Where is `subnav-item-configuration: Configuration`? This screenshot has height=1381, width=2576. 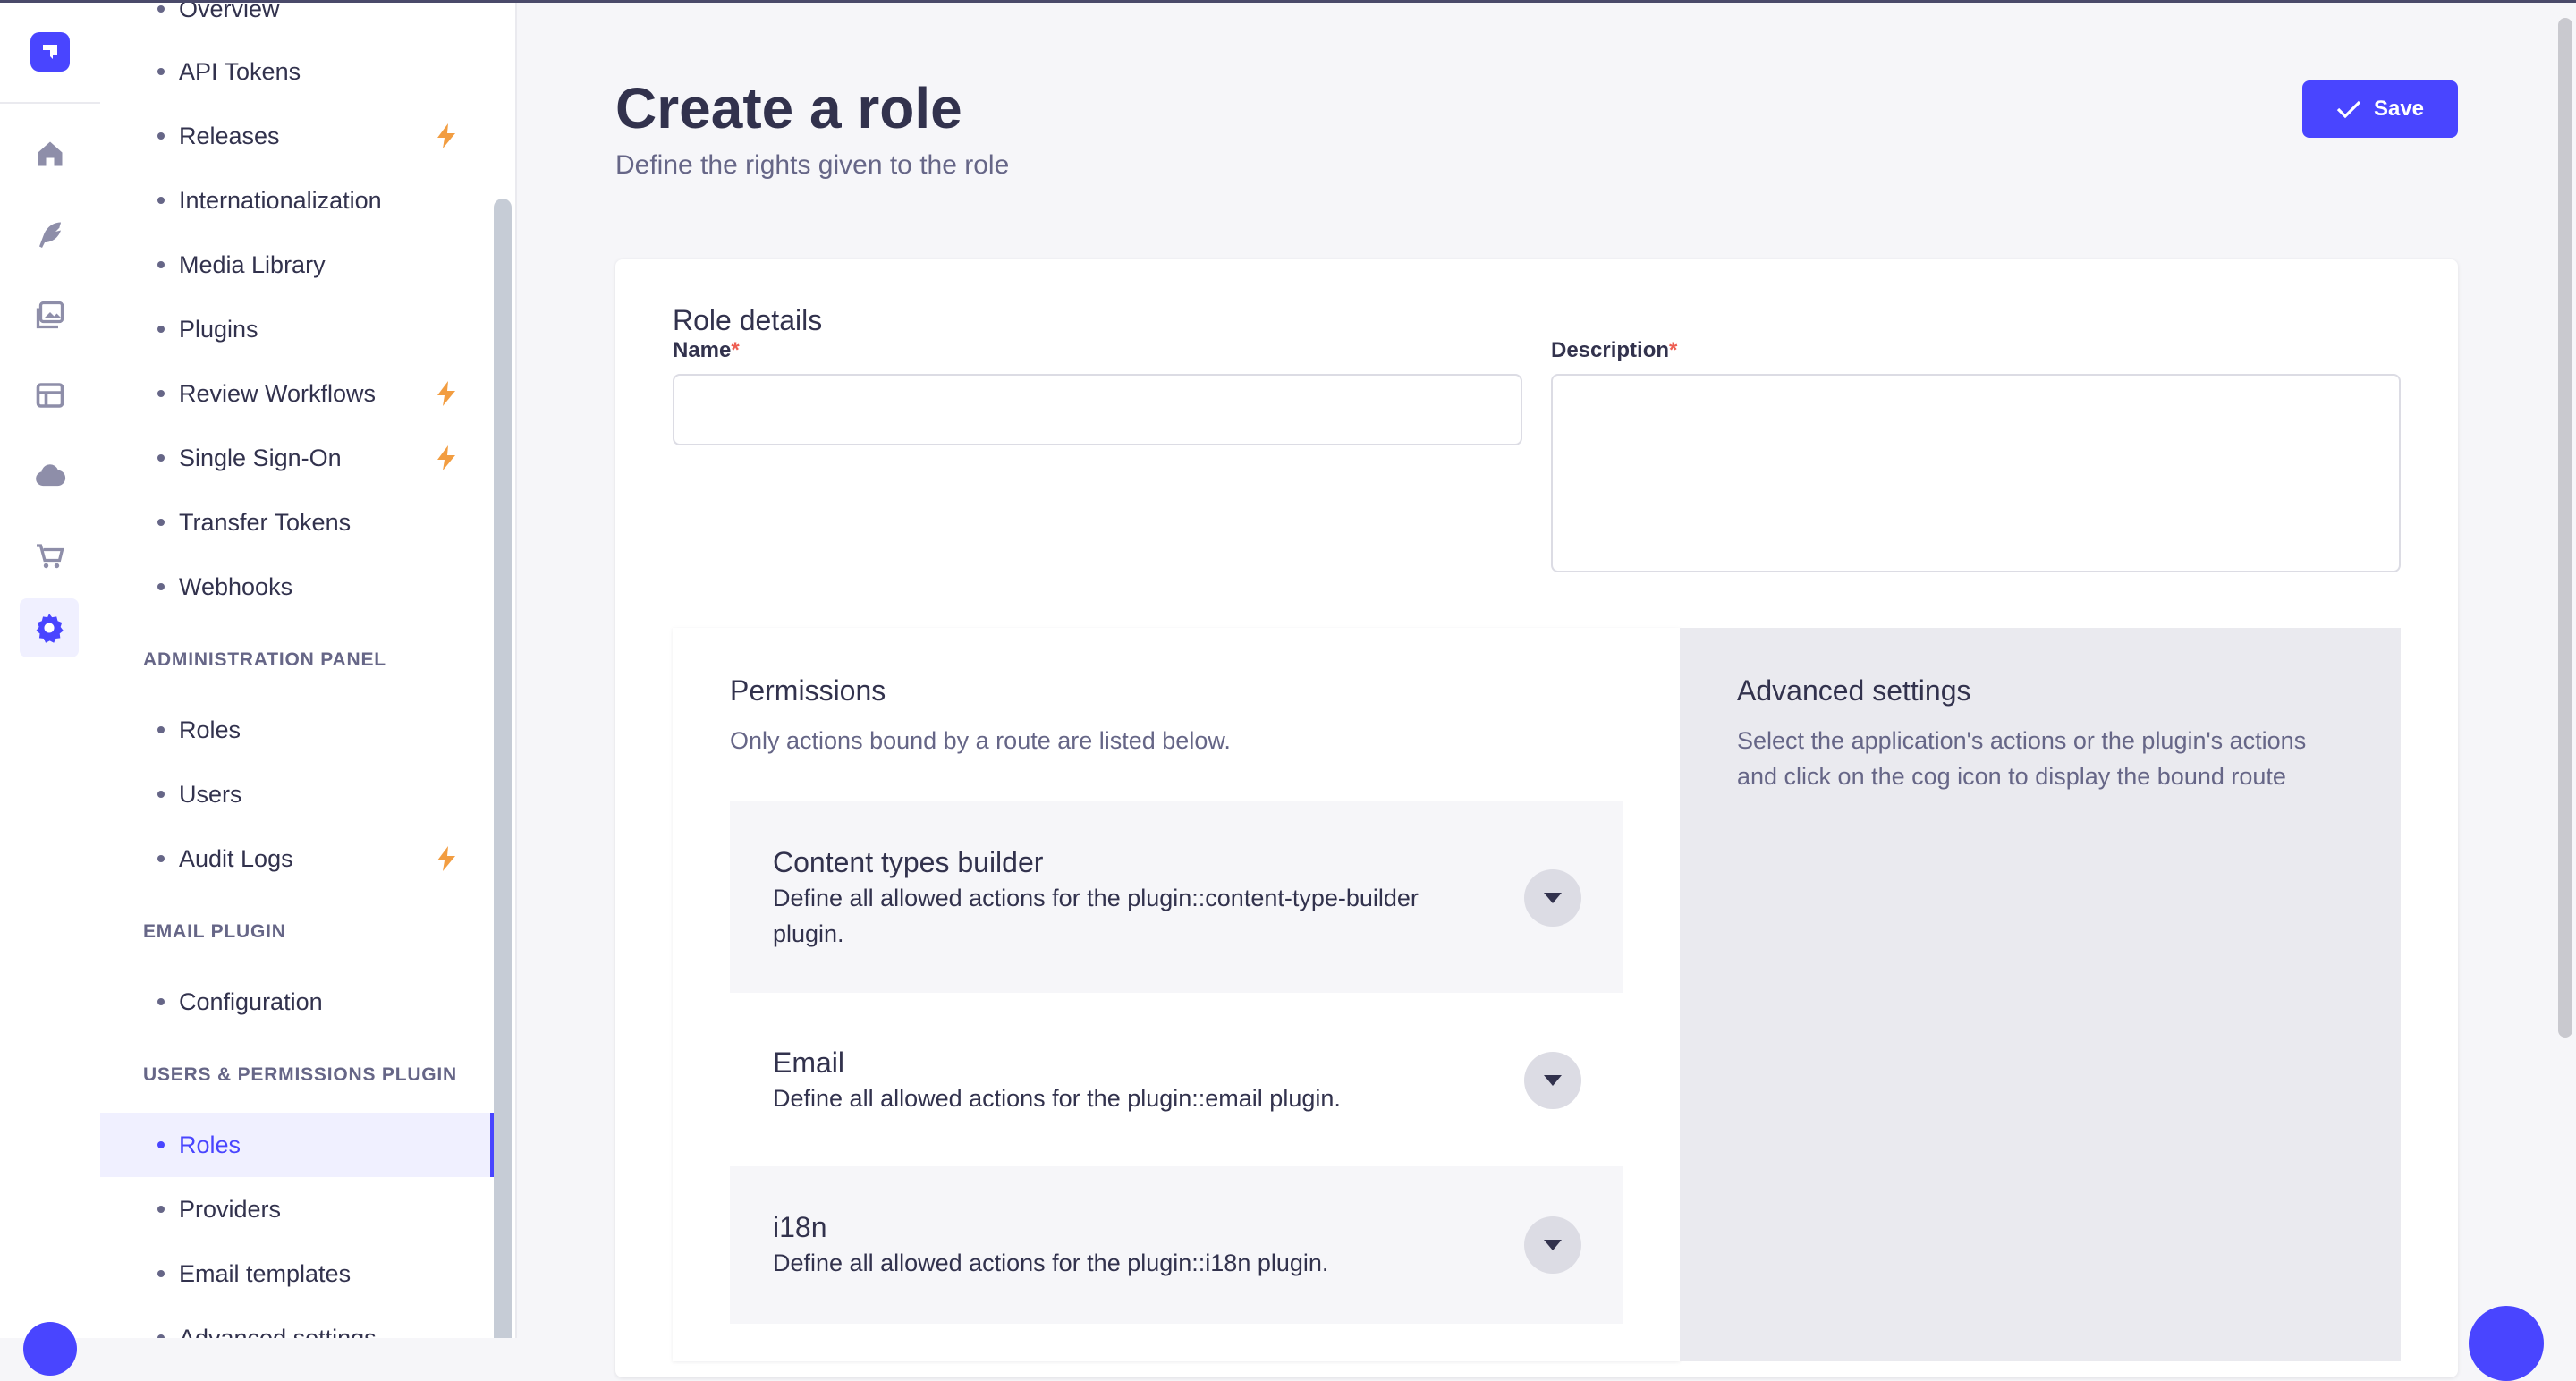 subnav-item-configuration: Configuration is located at coordinates (297, 1002).